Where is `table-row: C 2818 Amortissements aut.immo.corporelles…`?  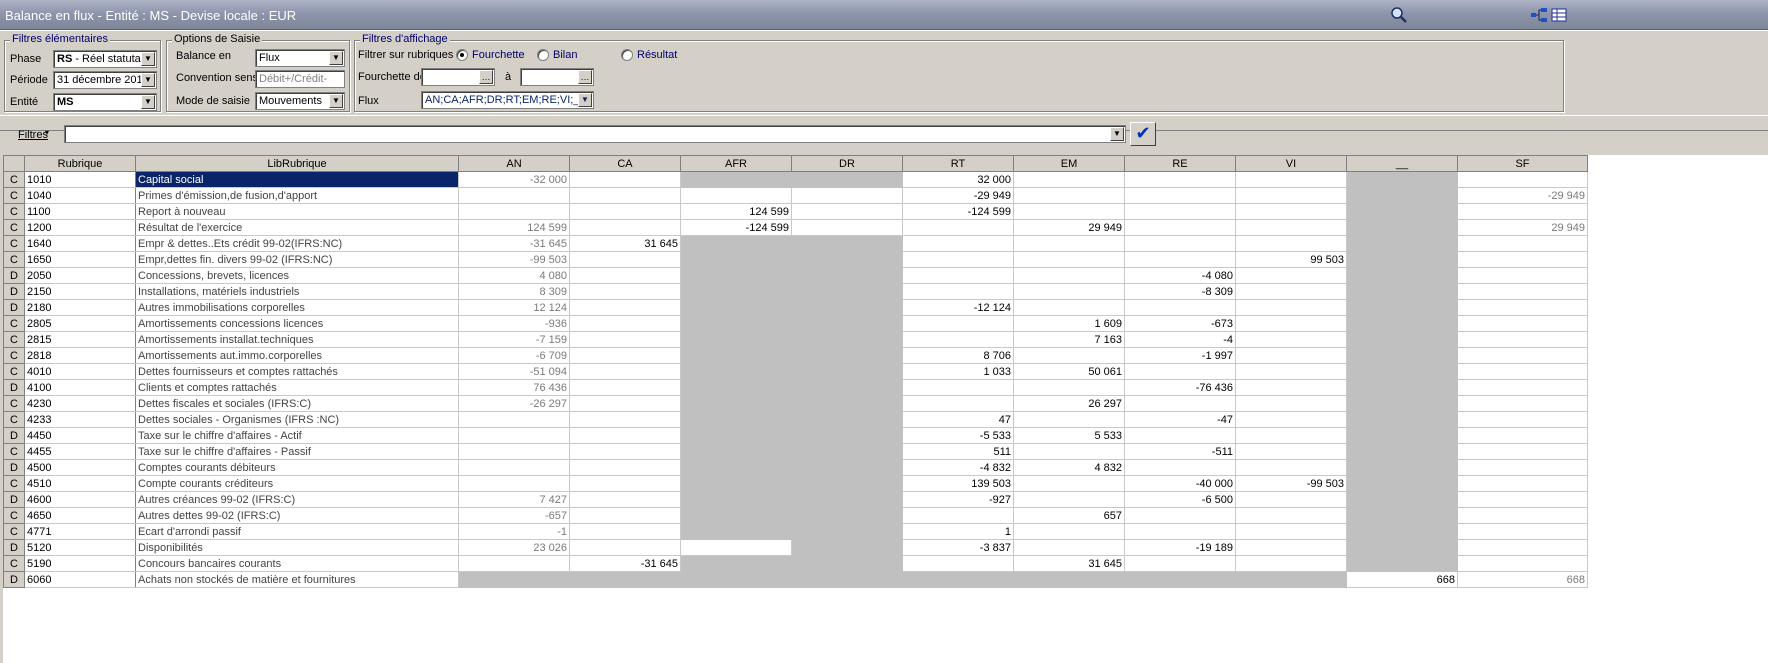
table-row: C 2818 Amortissements aut.immo.corporelles… is located at coordinates (795, 355).